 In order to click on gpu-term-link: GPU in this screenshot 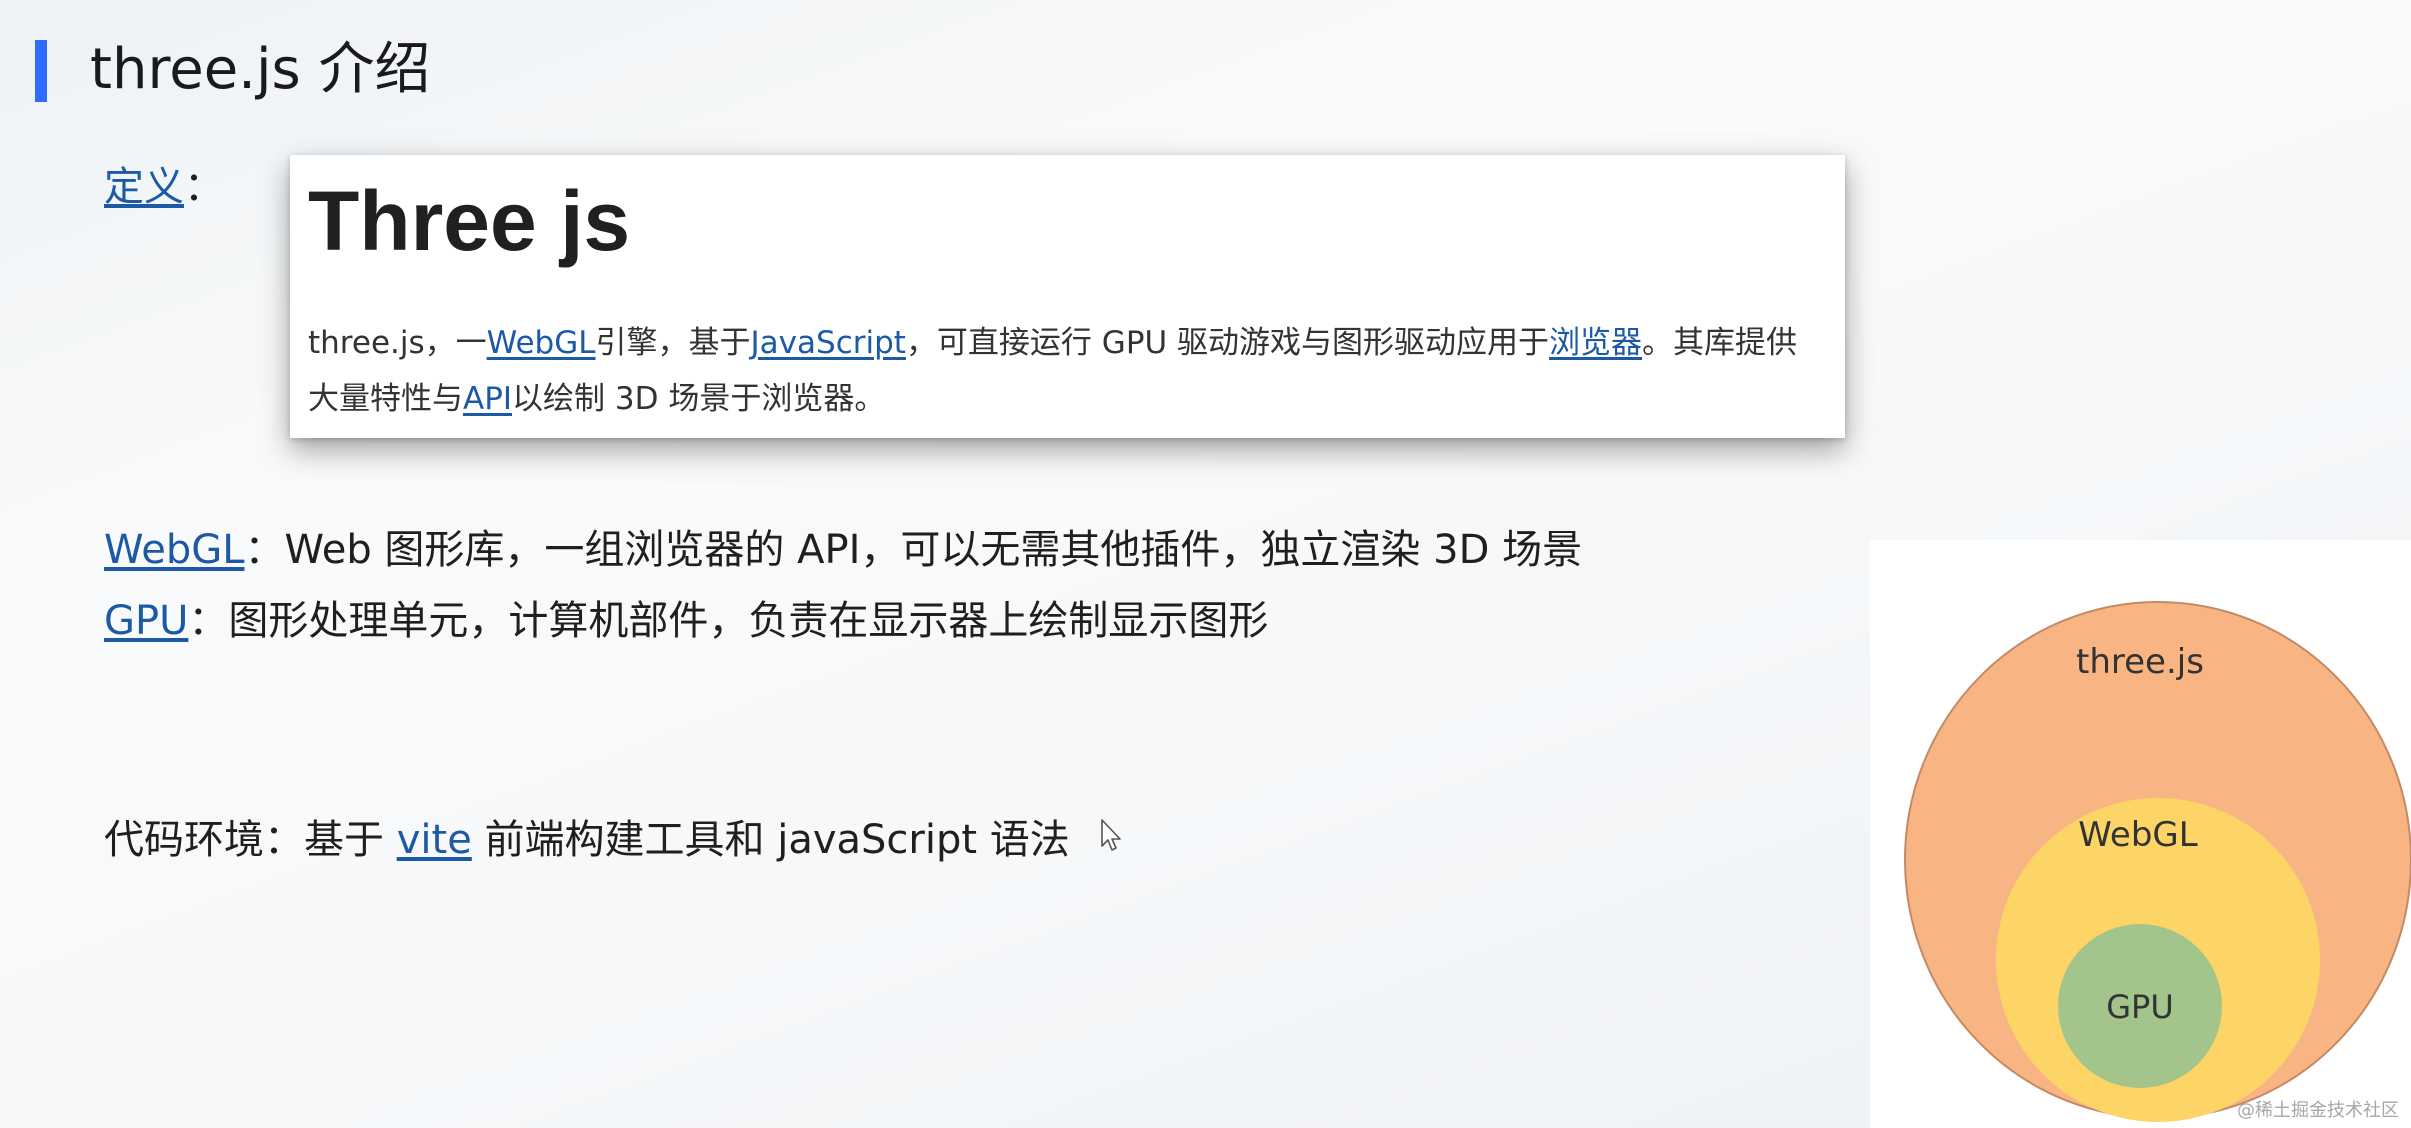, I will do `click(146, 621)`.